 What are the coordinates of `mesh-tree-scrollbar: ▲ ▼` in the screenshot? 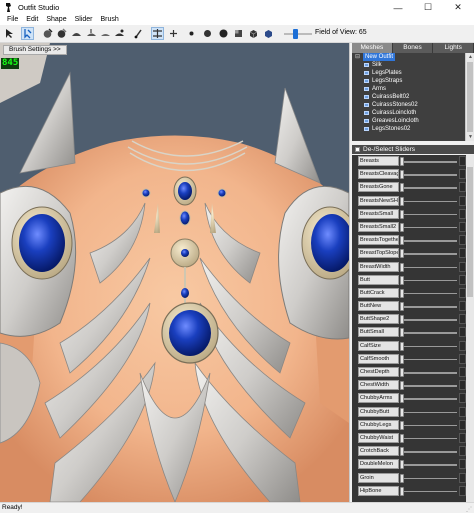 It's located at (469, 97).